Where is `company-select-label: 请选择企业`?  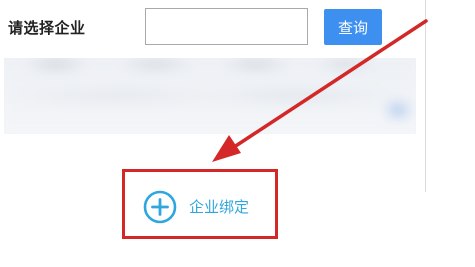 company-select-label: 请选择企业 is located at coordinates (47, 28).